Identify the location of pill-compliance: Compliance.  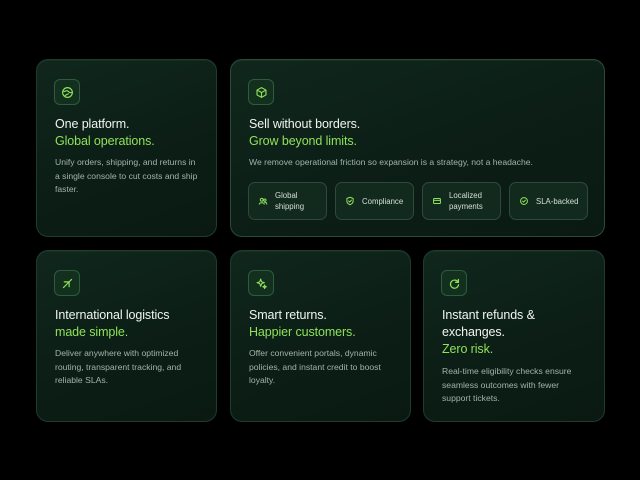
(374, 201).